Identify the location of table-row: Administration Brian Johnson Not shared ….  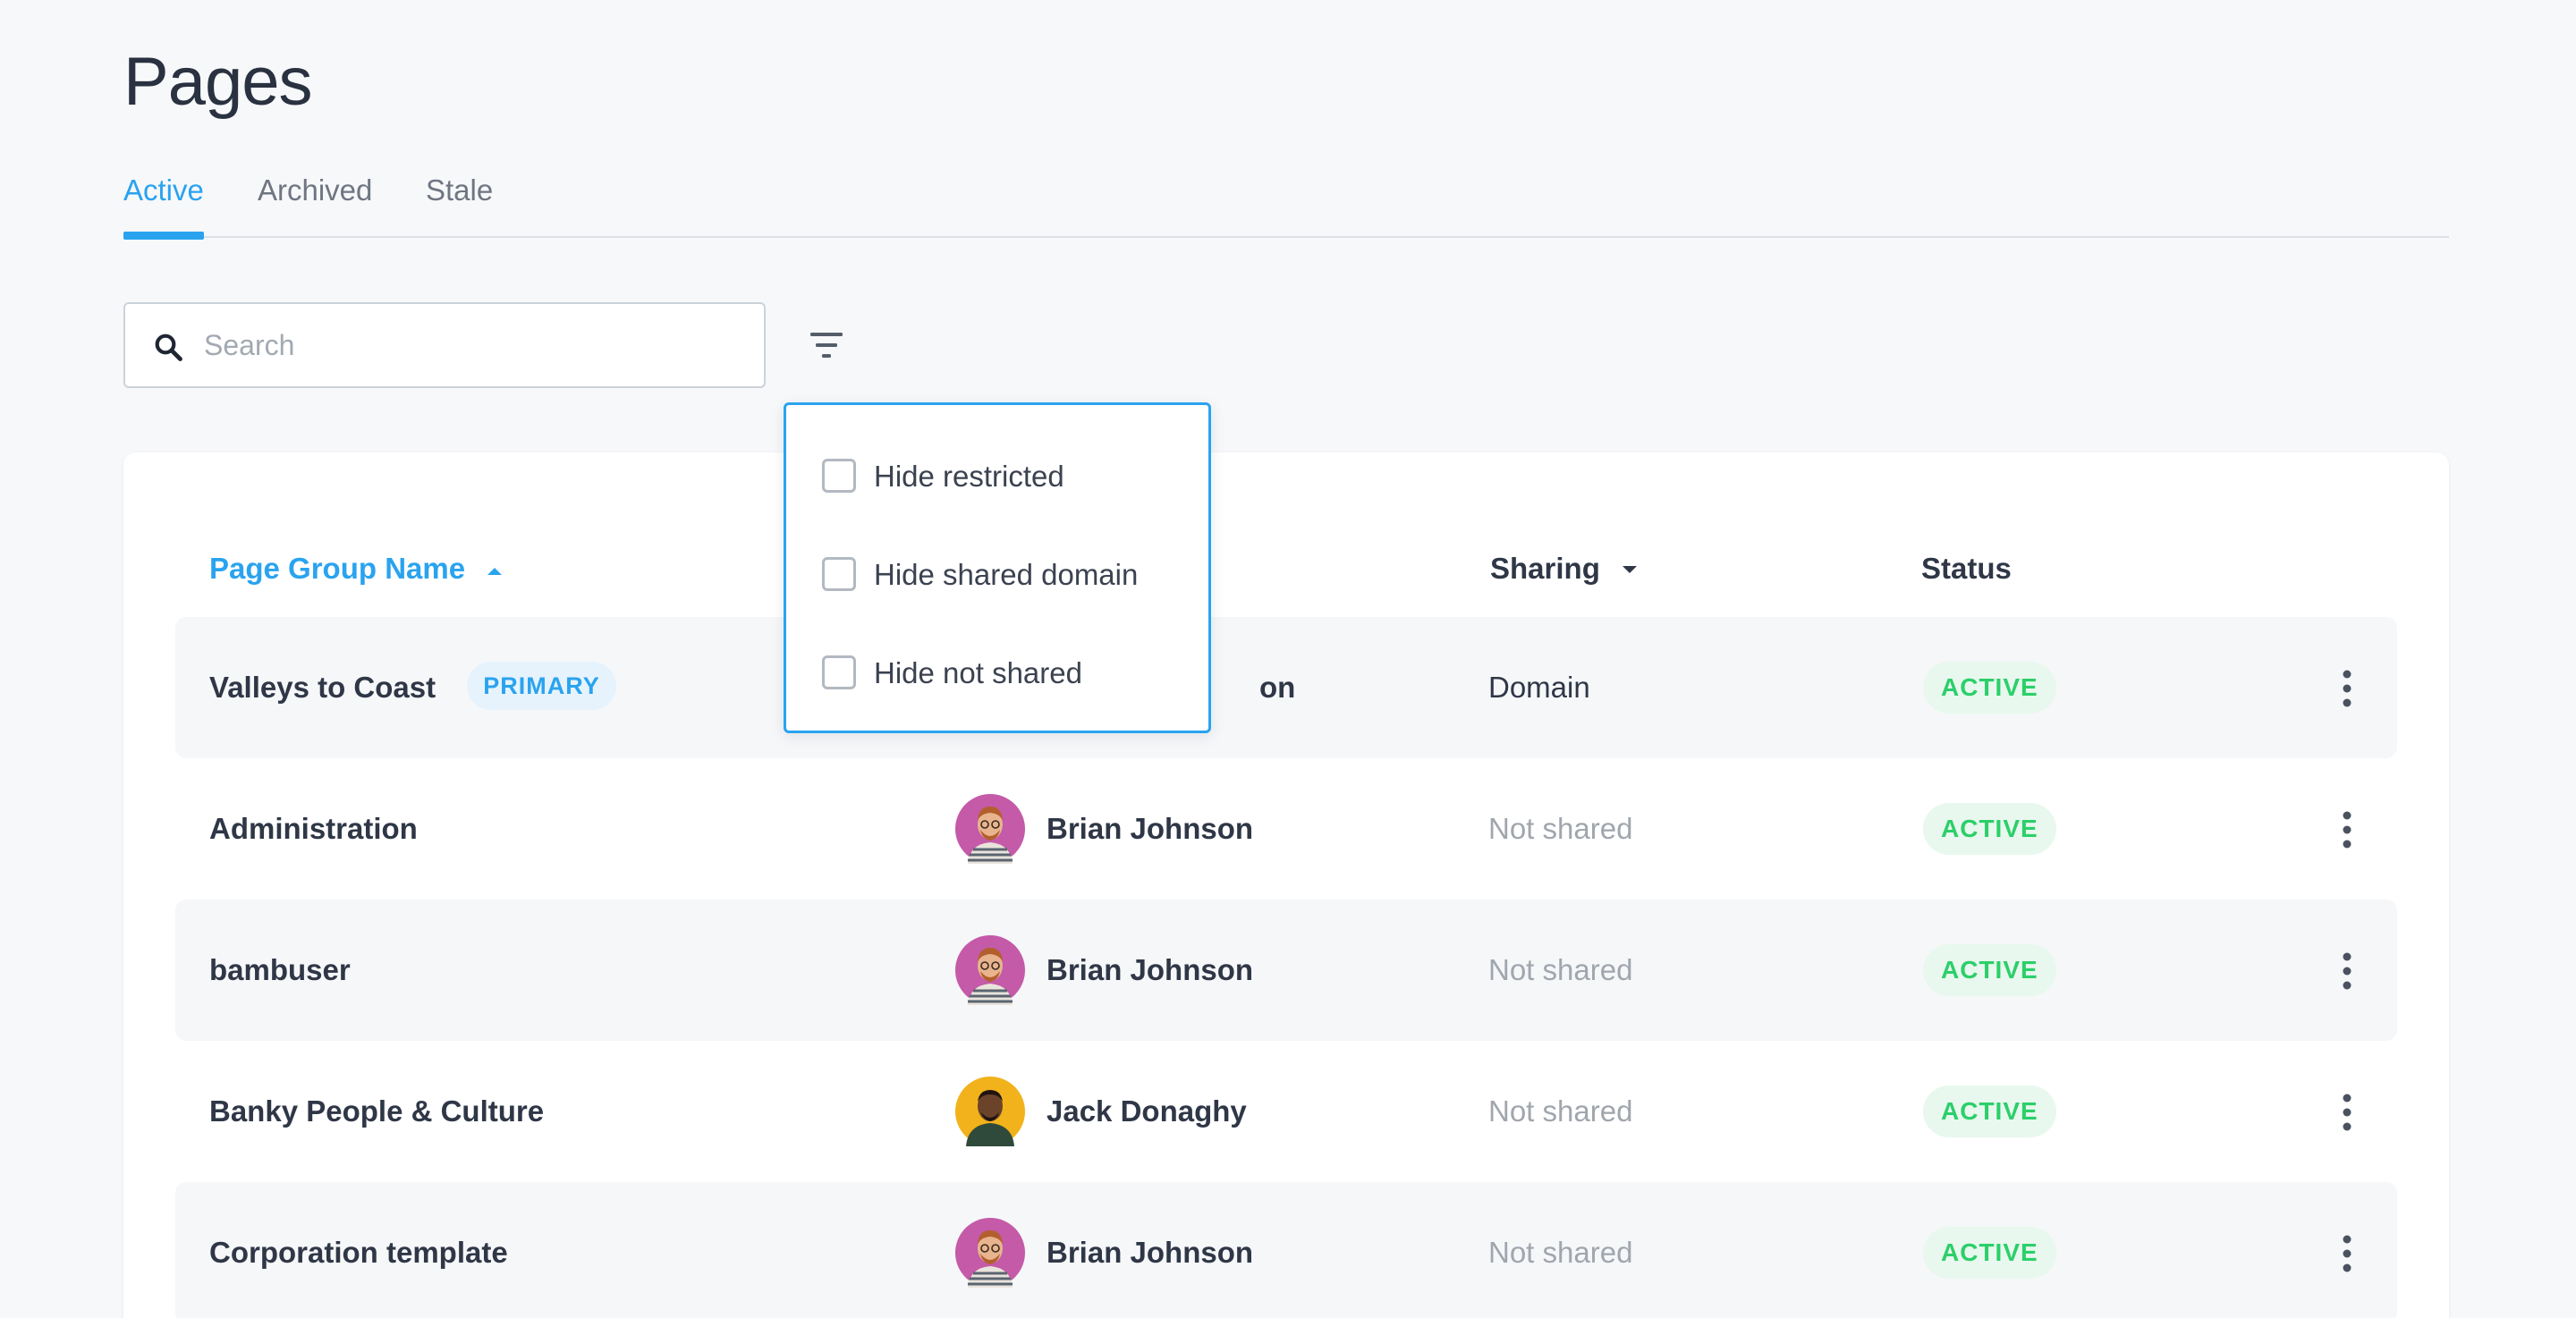
(1286, 829).